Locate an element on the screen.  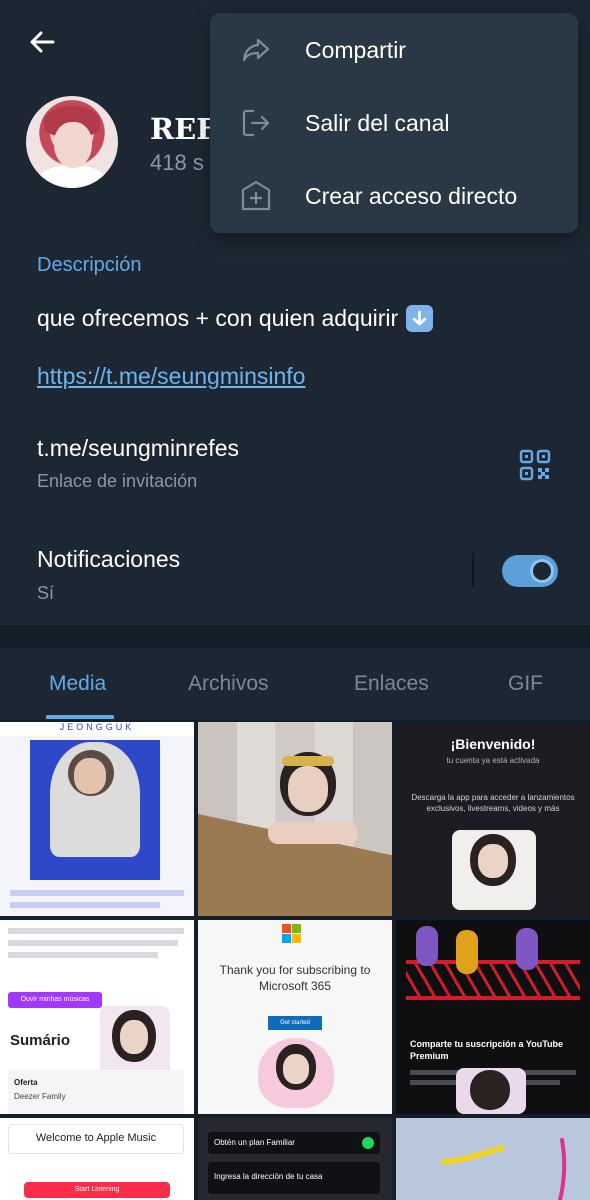
description-link: https://t.me/seungminsinfo is located at coordinates (171, 376).